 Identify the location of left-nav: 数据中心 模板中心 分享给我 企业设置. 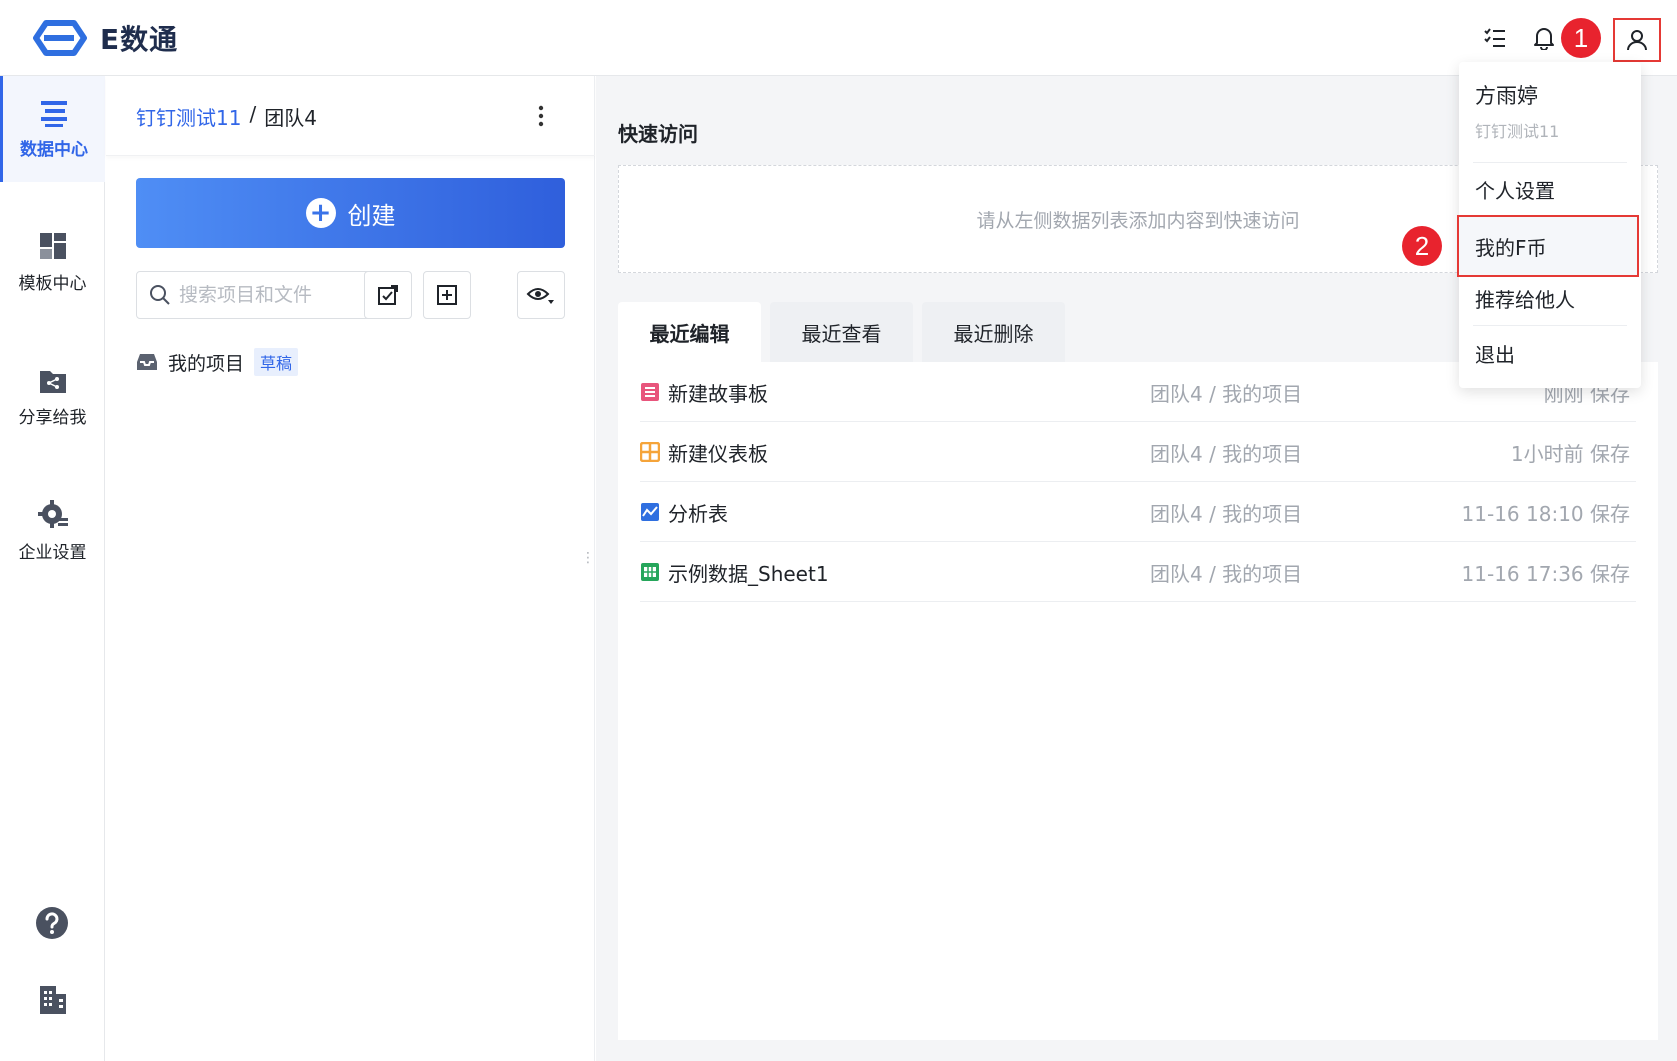
(52, 568).